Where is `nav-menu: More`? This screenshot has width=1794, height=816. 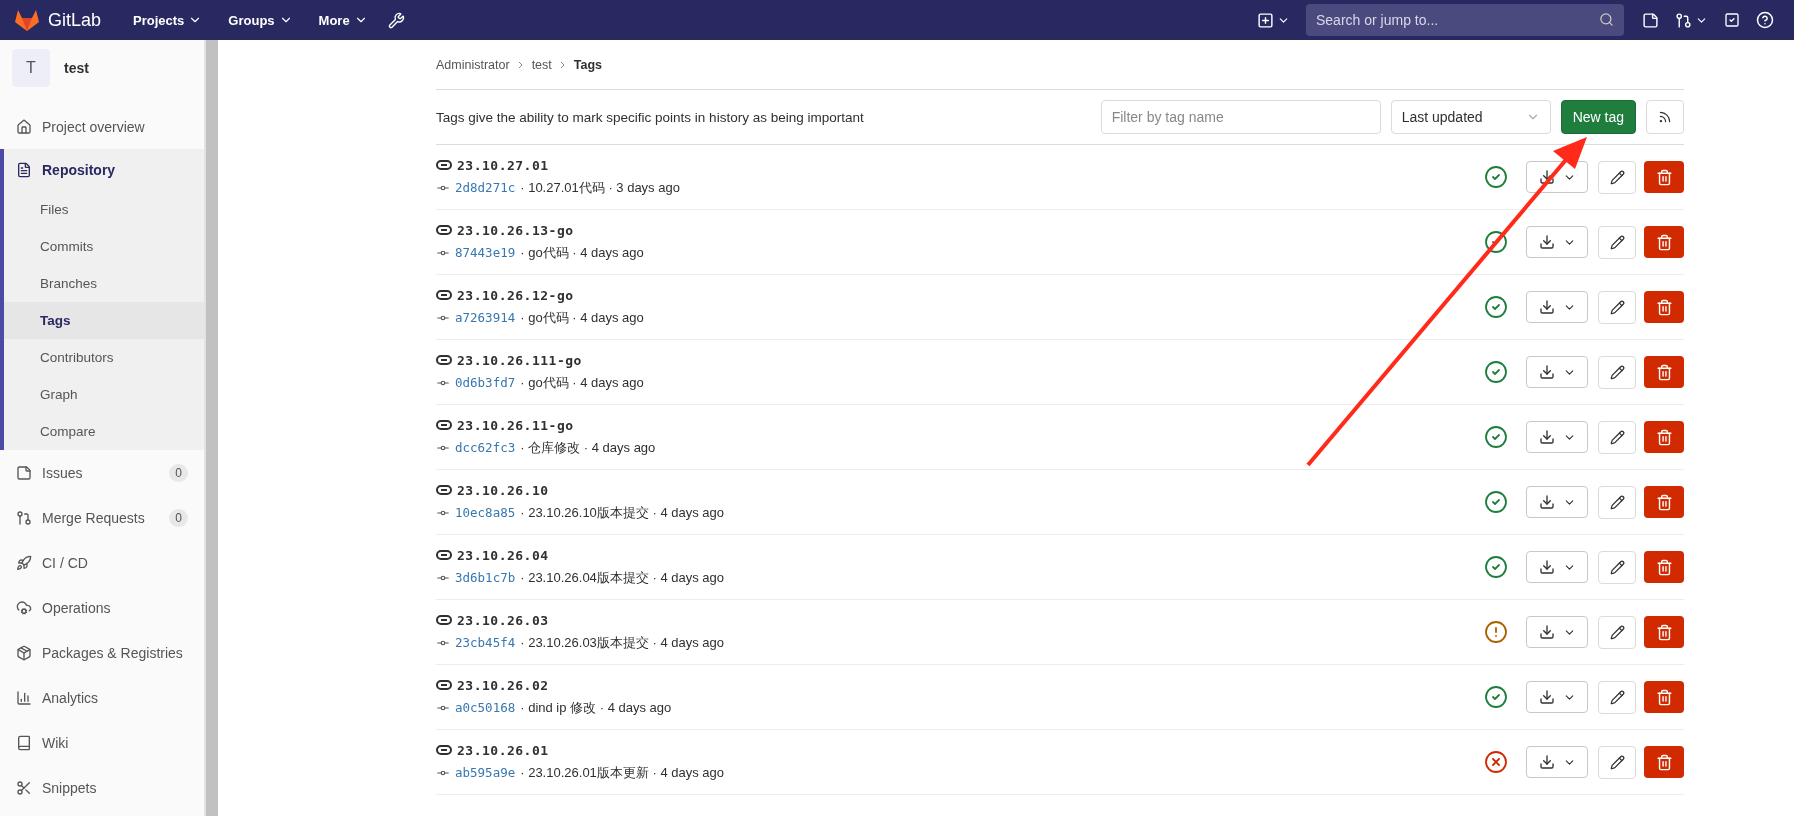
nav-menu: More is located at coordinates (343, 20).